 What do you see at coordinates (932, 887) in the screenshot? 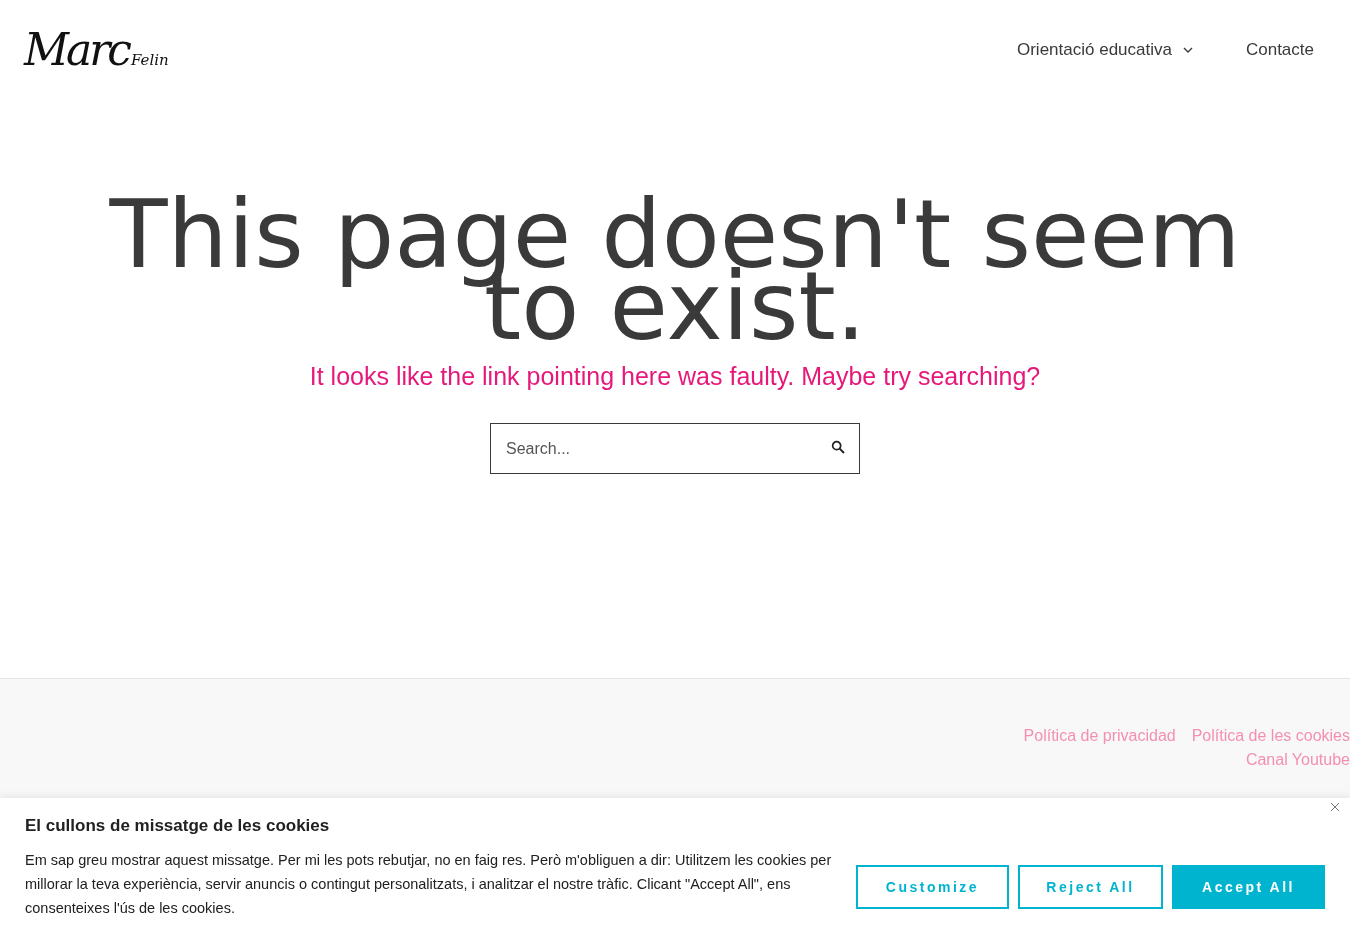
I see `cookie-button: Customize` at bounding box center [932, 887].